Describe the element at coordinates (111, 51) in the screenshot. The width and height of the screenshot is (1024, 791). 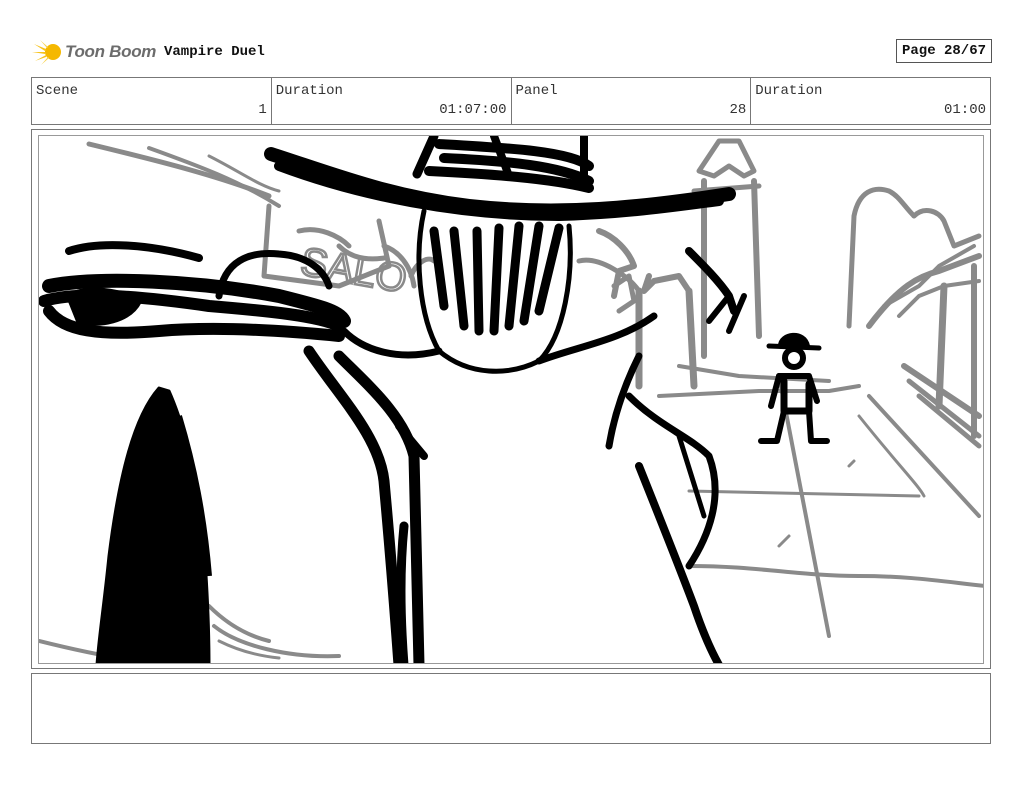
I see `logo-text: Toon Boom` at that location.